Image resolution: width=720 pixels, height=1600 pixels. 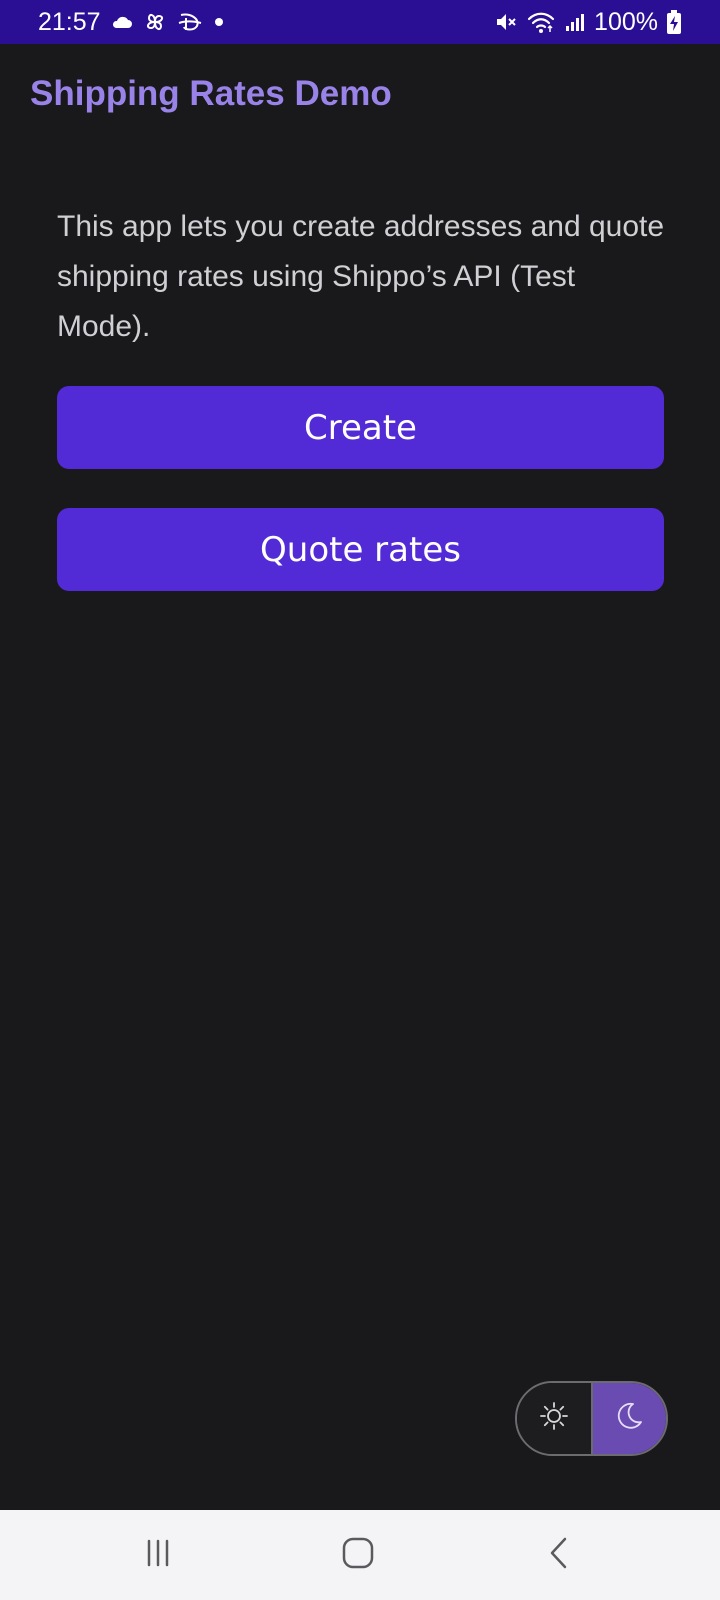 I want to click on create-button: Create, so click(x=360, y=427).